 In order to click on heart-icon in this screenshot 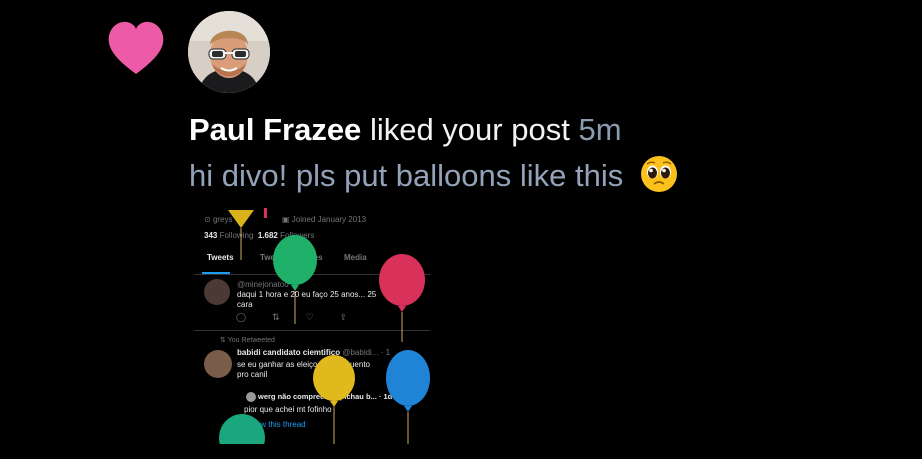, I will do `click(136, 48)`.